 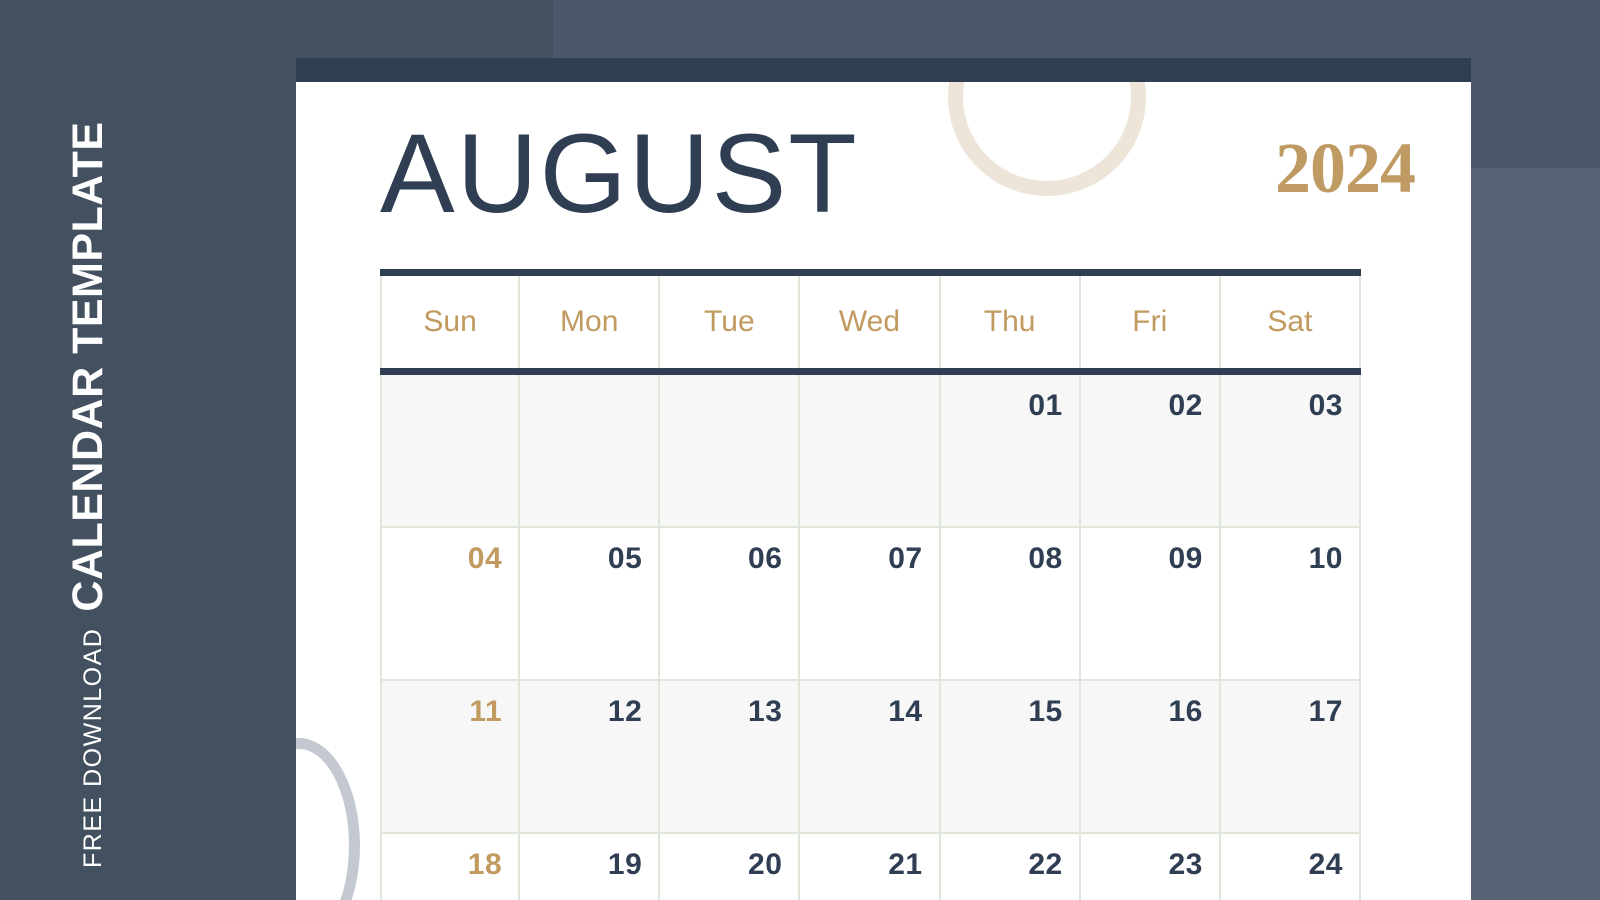 I want to click on day-number: 07, so click(x=905, y=558).